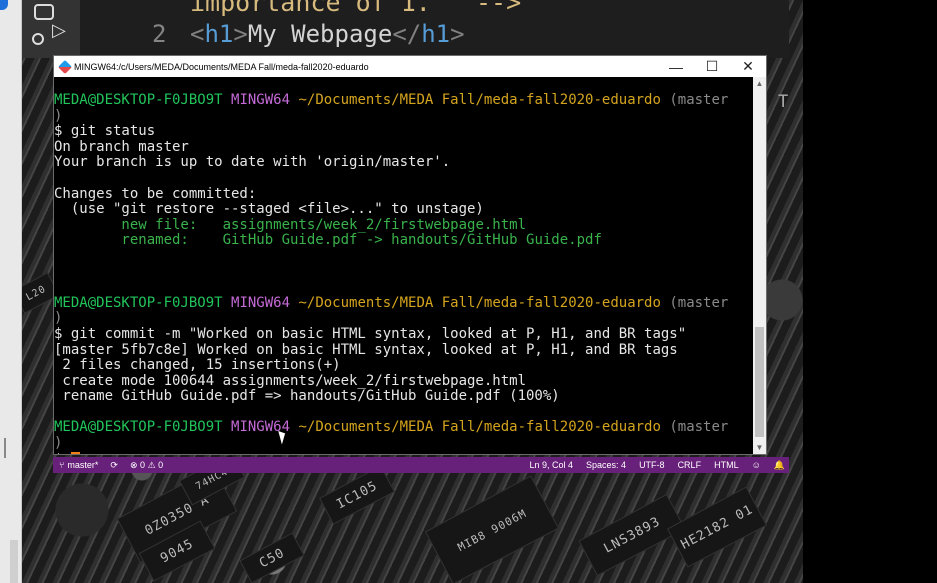 Image resolution: width=937 pixels, height=583 pixels. I want to click on branch-name: master*, so click(83, 465).